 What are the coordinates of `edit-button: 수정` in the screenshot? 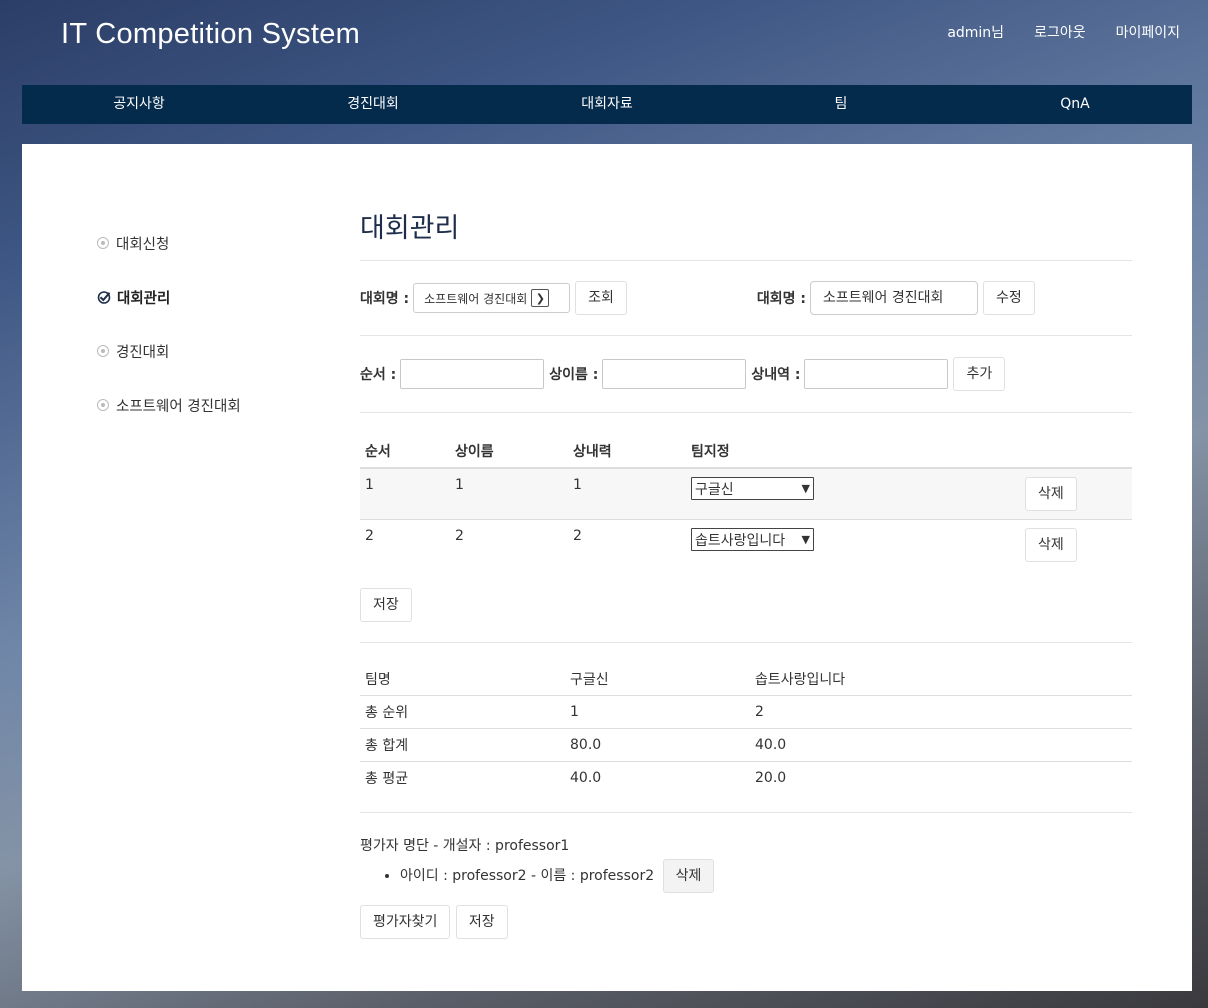 It's located at (1009, 298).